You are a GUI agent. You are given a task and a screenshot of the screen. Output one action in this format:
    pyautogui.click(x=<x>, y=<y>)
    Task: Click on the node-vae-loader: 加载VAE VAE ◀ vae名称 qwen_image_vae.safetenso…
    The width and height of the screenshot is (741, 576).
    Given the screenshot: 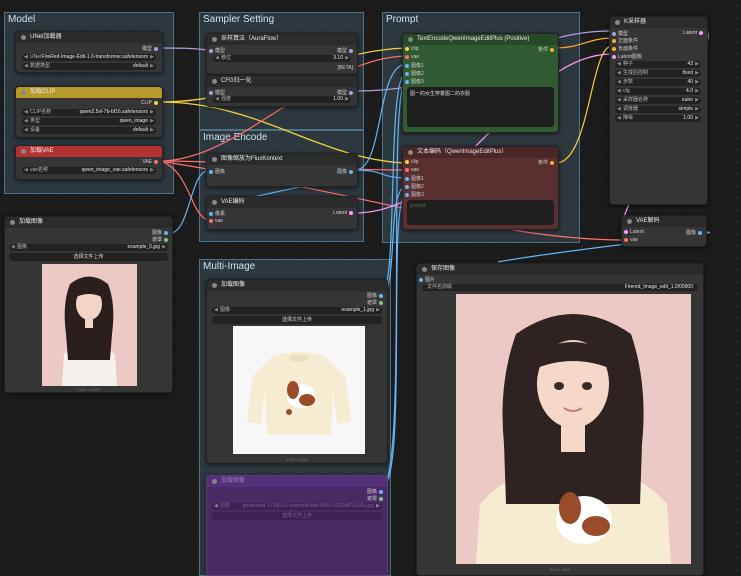 What is the action you would take?
    pyautogui.click(x=89, y=162)
    